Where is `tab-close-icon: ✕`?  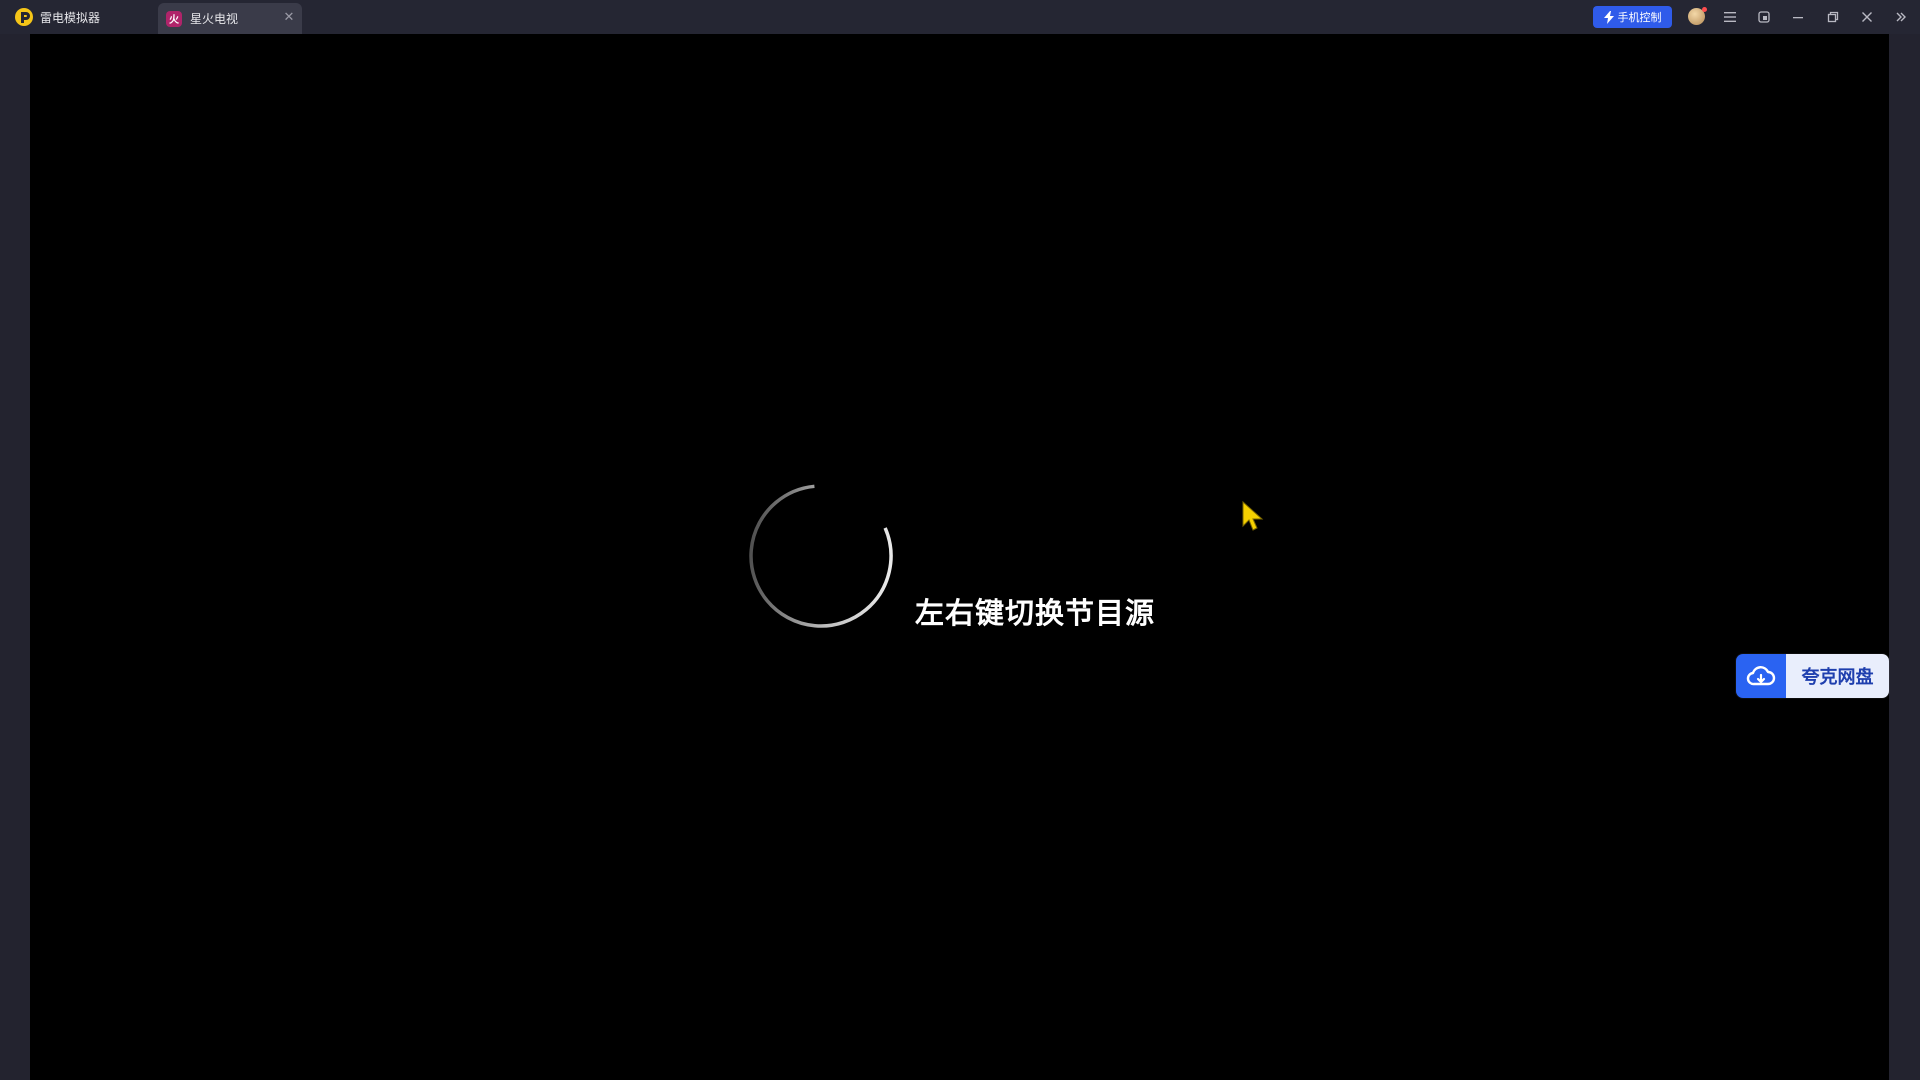 tab-close-icon: ✕ is located at coordinates (289, 18).